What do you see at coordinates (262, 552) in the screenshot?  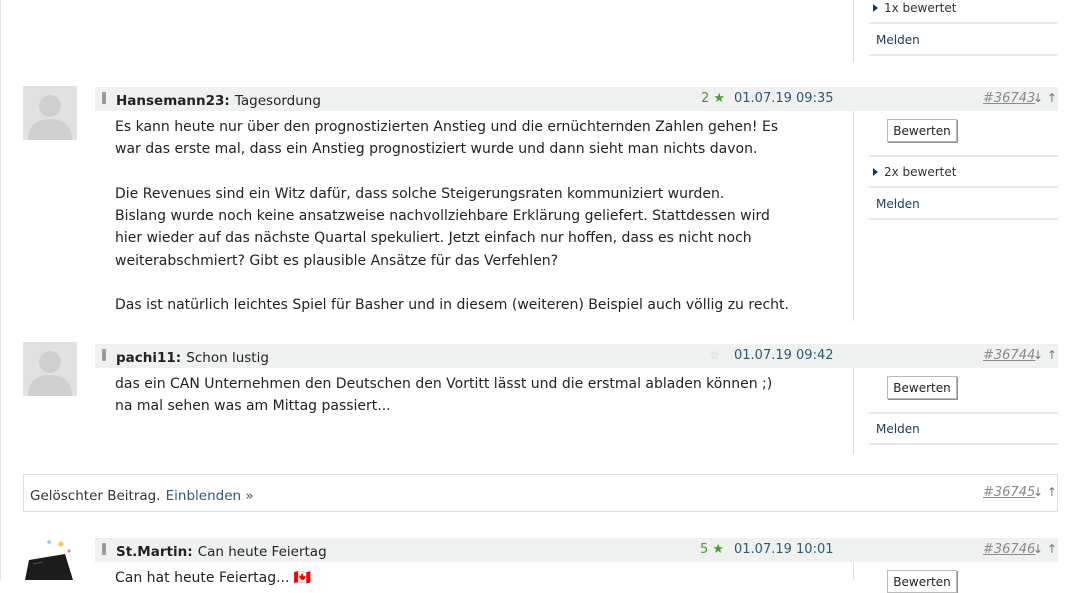 I see `post-subject: Can heute Feiertag` at bounding box center [262, 552].